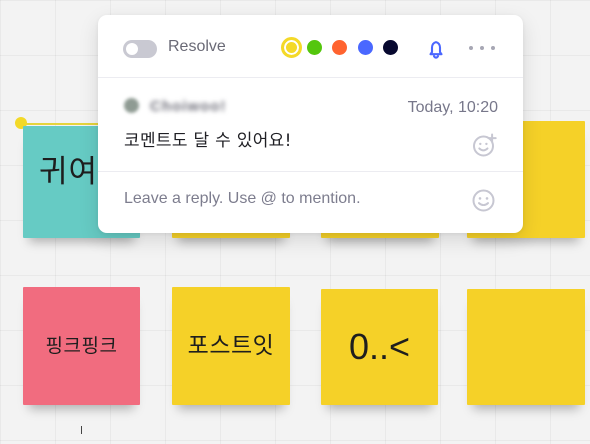  What do you see at coordinates (188, 106) in the screenshot?
I see `comment-author: Choiwoo!` at bounding box center [188, 106].